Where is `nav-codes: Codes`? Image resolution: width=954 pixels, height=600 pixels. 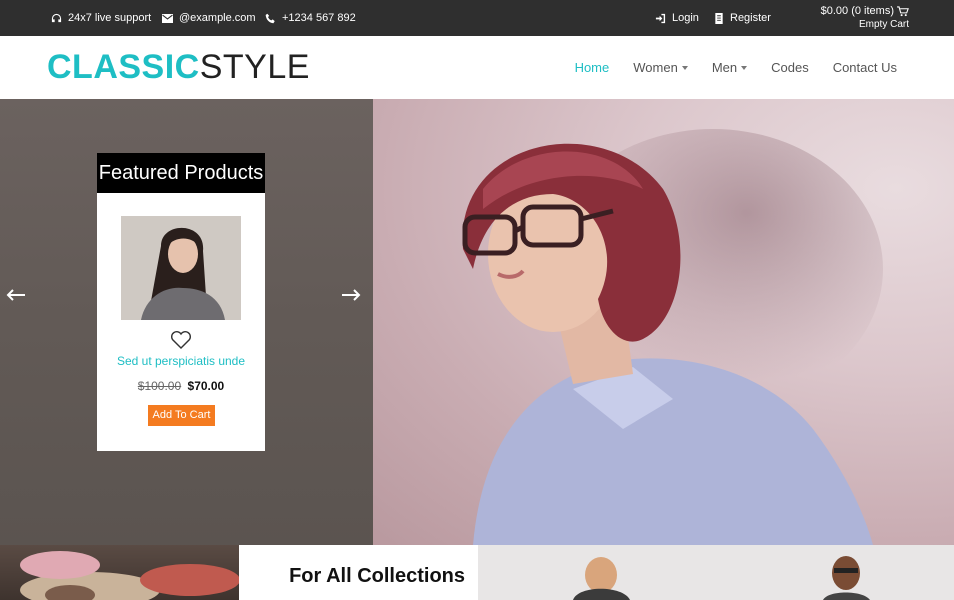
nav-codes: Codes is located at coordinates (790, 67).